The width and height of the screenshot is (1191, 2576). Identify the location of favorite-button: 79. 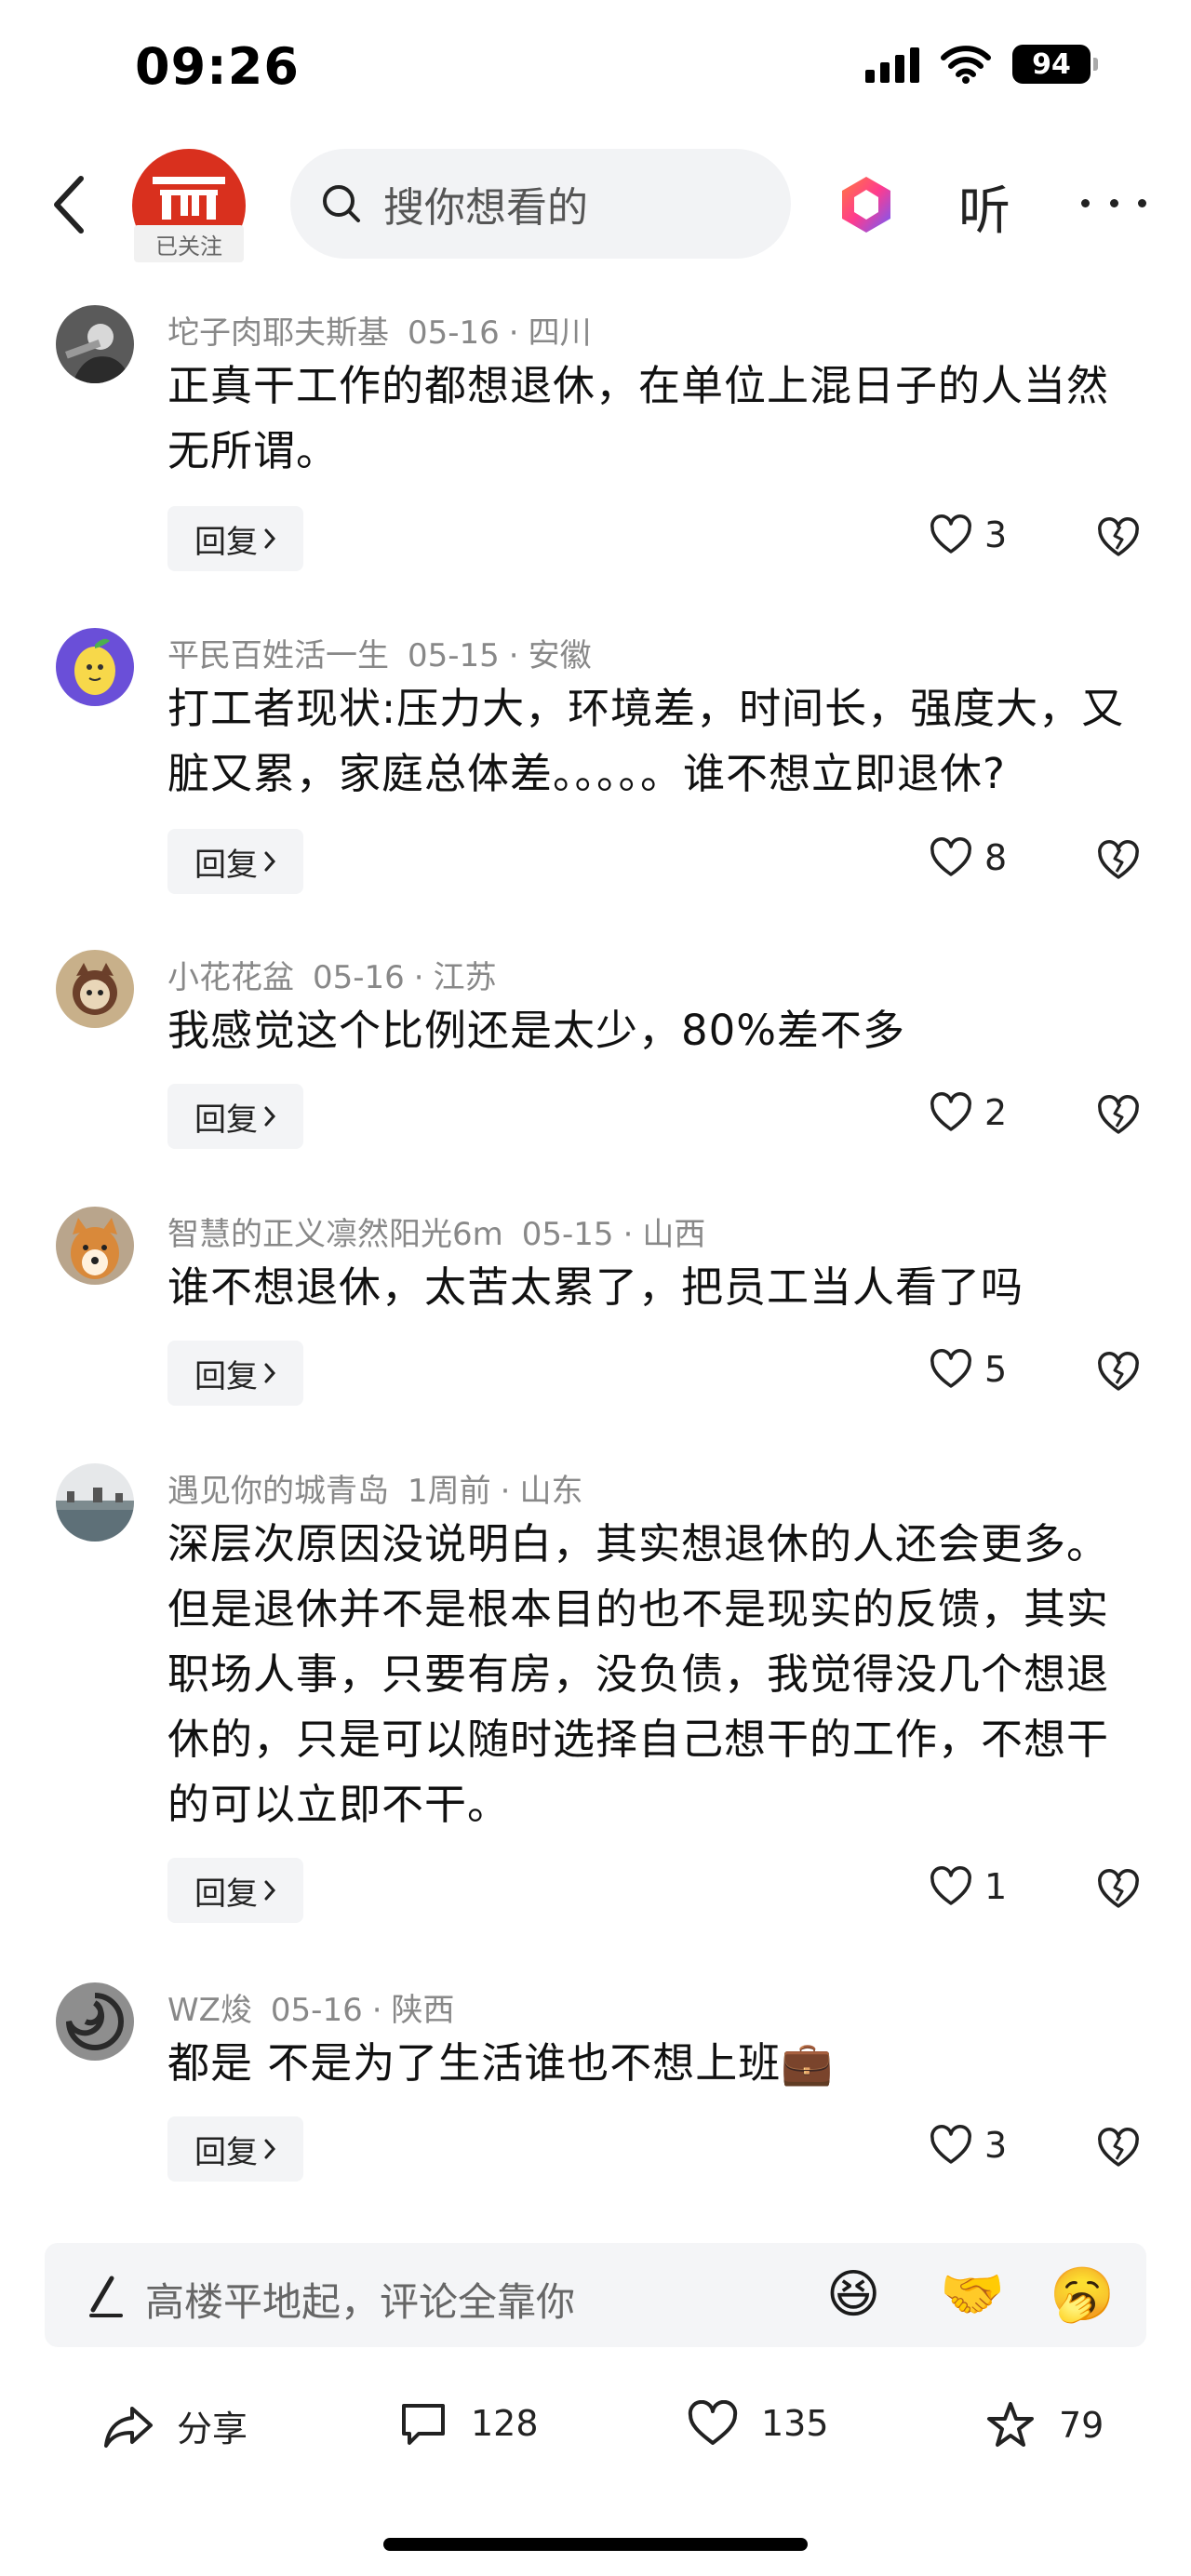
(1044, 2425).